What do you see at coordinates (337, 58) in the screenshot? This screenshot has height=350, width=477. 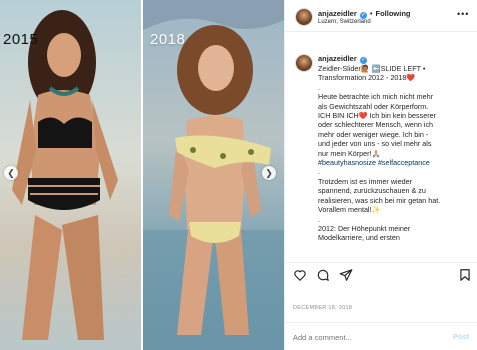 I see `caption-username-link: anjazeidler` at bounding box center [337, 58].